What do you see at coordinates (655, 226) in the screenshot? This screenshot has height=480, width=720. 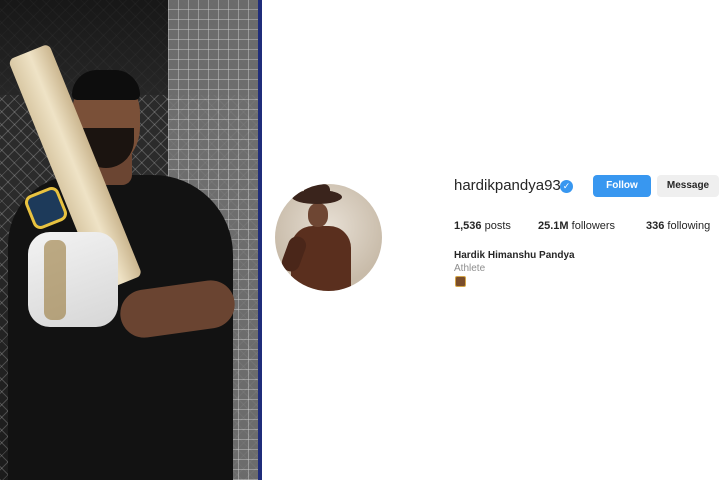 I see `following-count: 336` at bounding box center [655, 226].